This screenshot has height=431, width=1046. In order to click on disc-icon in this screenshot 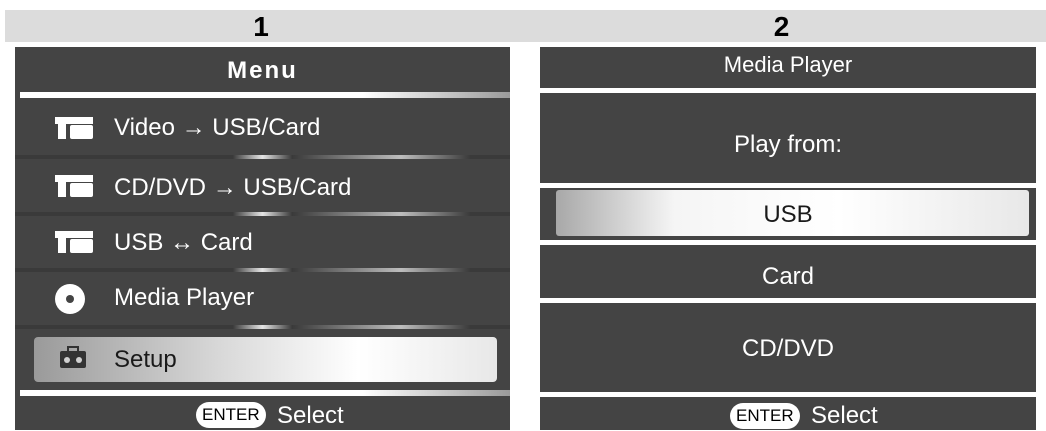, I will do `click(70, 299)`.